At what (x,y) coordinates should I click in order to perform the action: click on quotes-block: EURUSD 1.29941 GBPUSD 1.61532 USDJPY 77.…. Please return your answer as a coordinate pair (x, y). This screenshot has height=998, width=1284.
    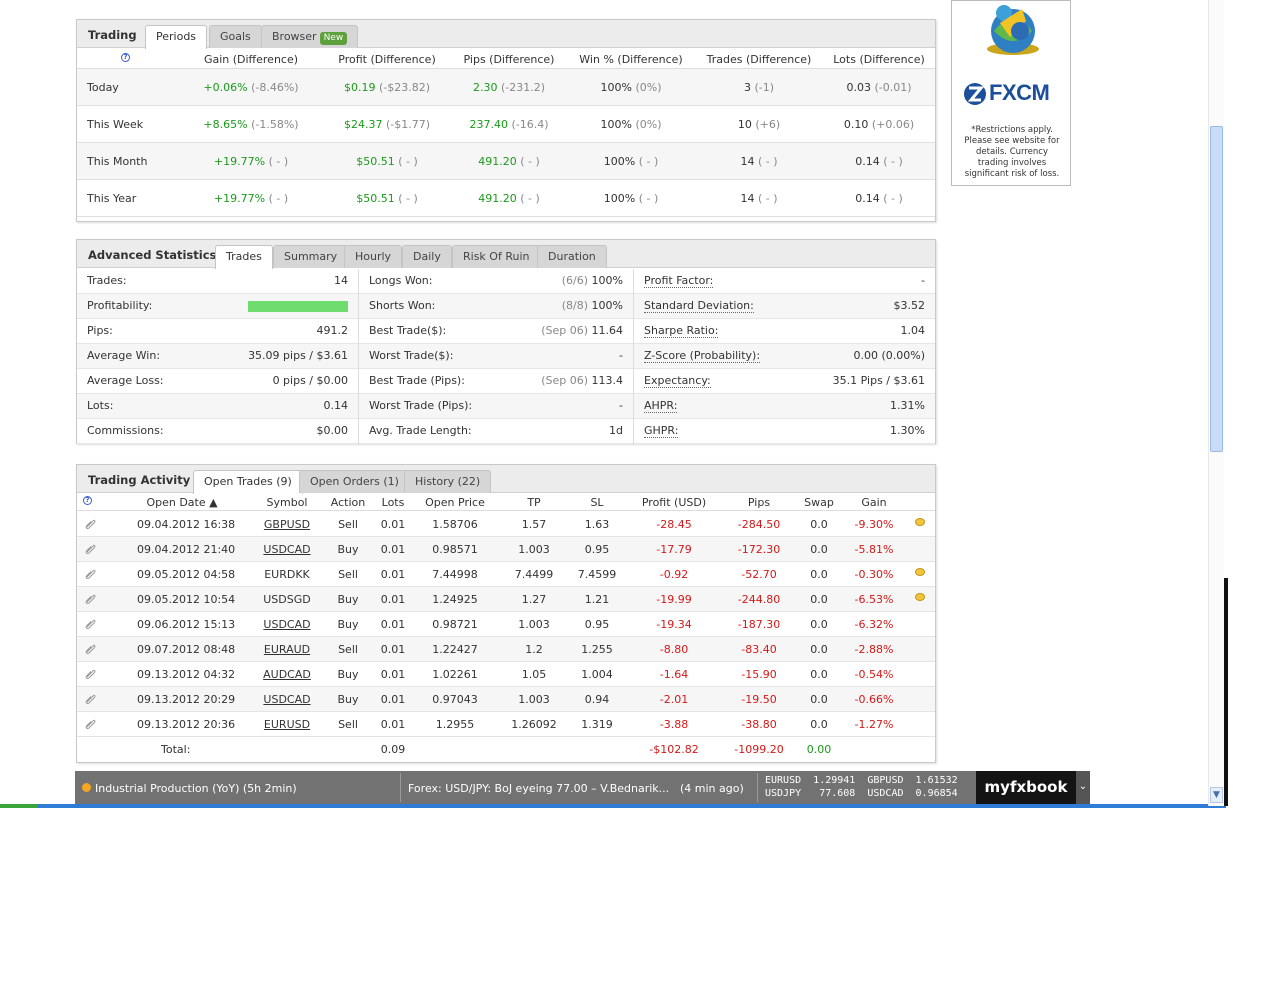
    Looking at the image, I should click on (870, 787).